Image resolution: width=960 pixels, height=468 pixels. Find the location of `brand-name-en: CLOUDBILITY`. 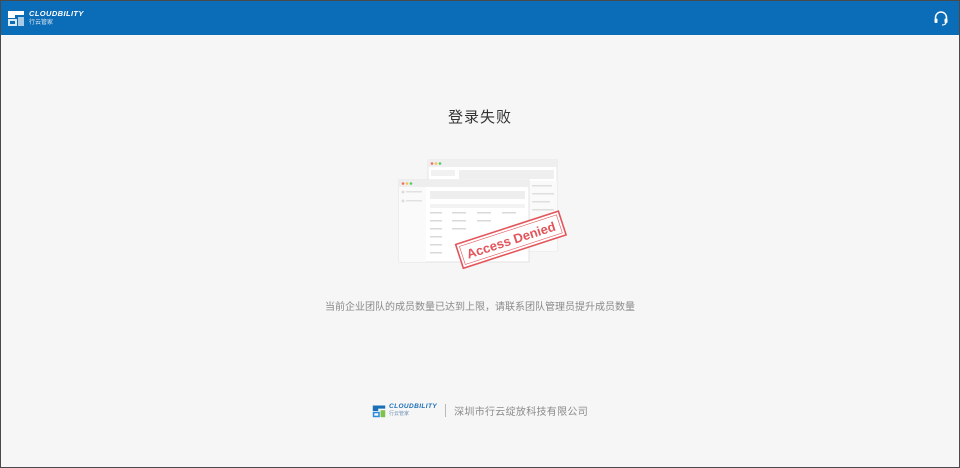

brand-name-en: CLOUDBILITY is located at coordinates (56, 14).